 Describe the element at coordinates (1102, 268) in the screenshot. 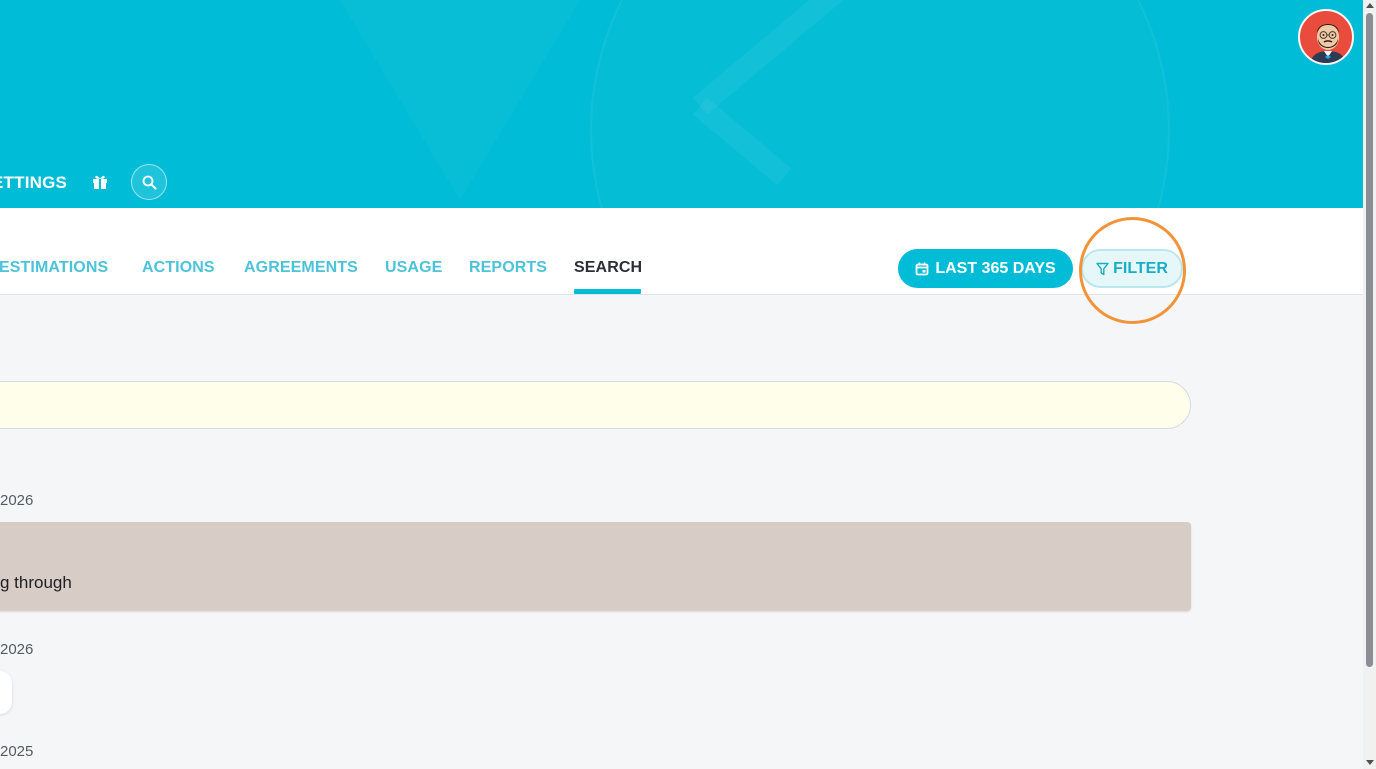

I see `filter-icon` at that location.